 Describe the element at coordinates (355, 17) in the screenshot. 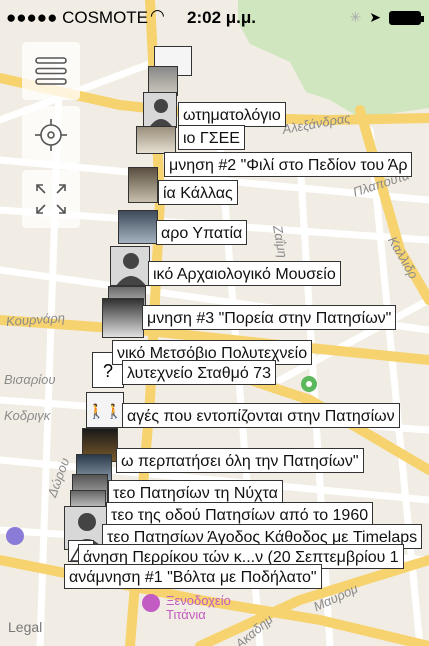

I see `loading-icon: ✳` at that location.